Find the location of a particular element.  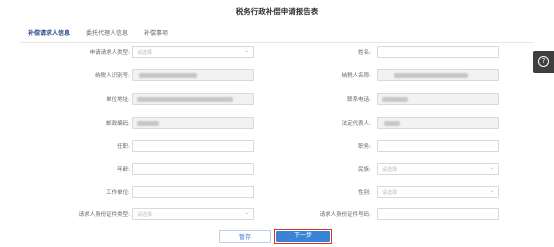

form-row: 工作单位: 性别: 请选择 ⌄ is located at coordinates (277, 192).